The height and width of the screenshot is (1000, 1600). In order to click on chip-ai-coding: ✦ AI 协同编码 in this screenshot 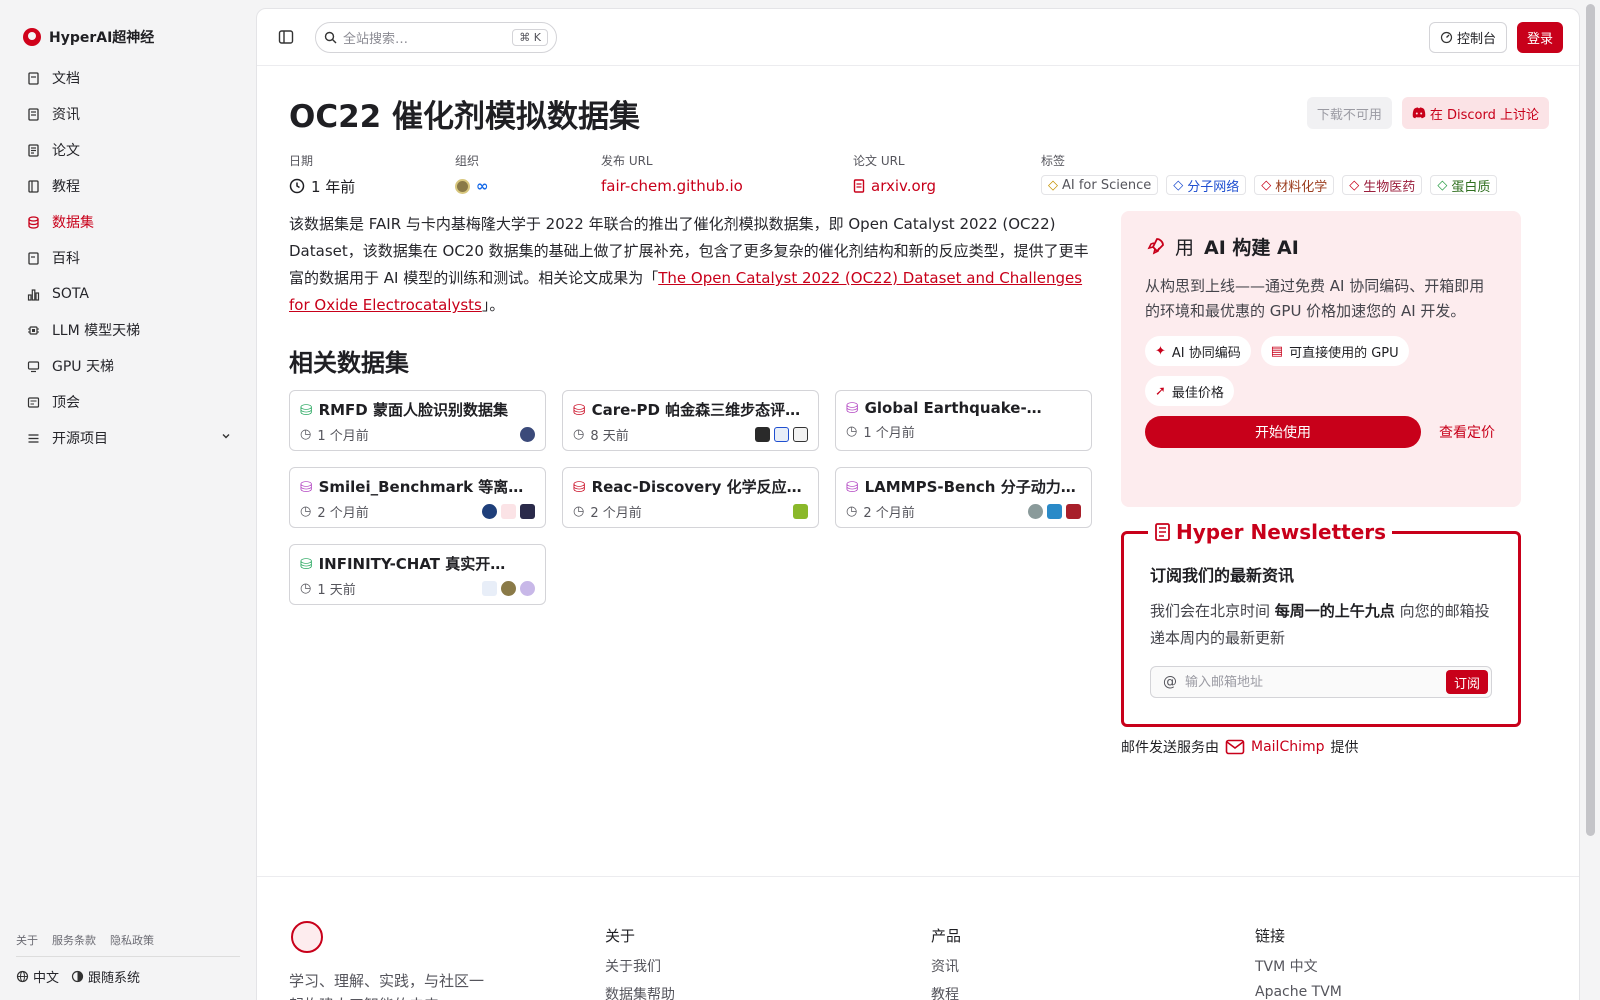, I will do `click(1198, 351)`.